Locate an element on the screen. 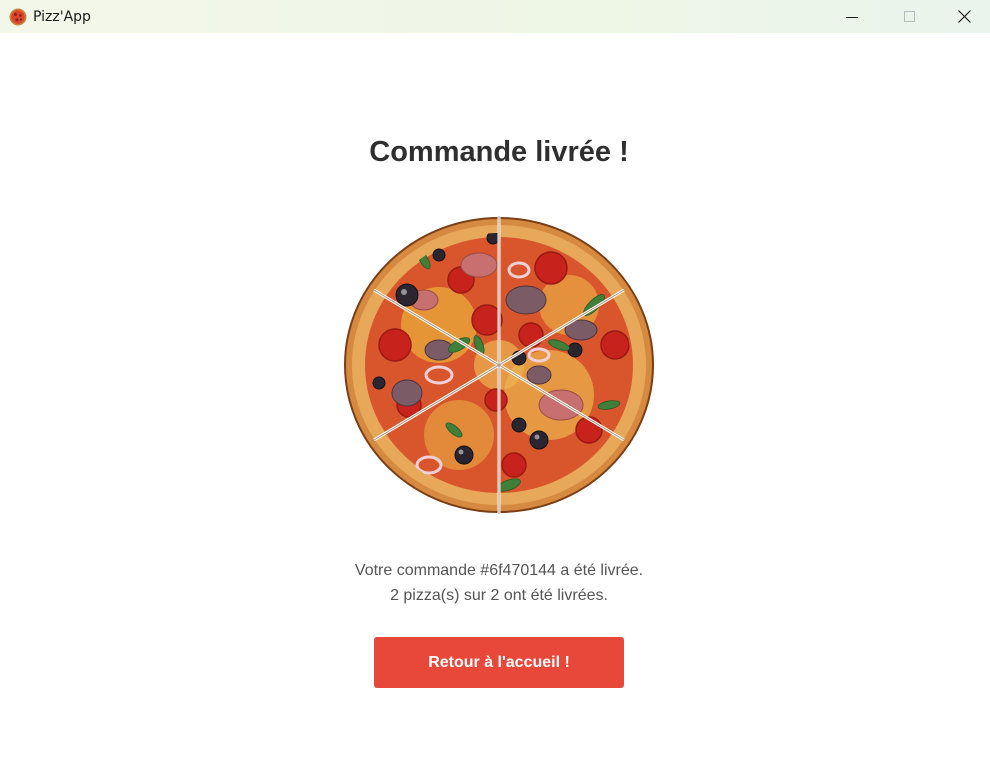  order-status-text: Votre commande #6f470144 a été livrée. is located at coordinates (499, 570).